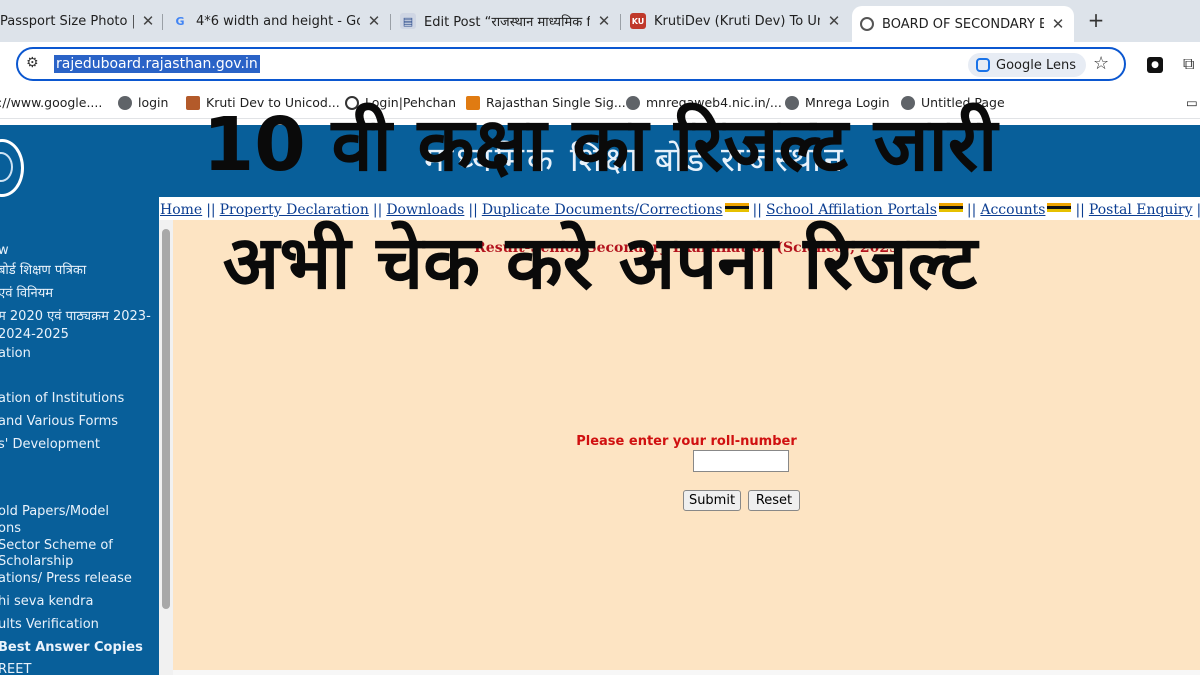 This screenshot has width=1200, height=675. I want to click on nav-accounts: Accounts, so click(1012, 210).